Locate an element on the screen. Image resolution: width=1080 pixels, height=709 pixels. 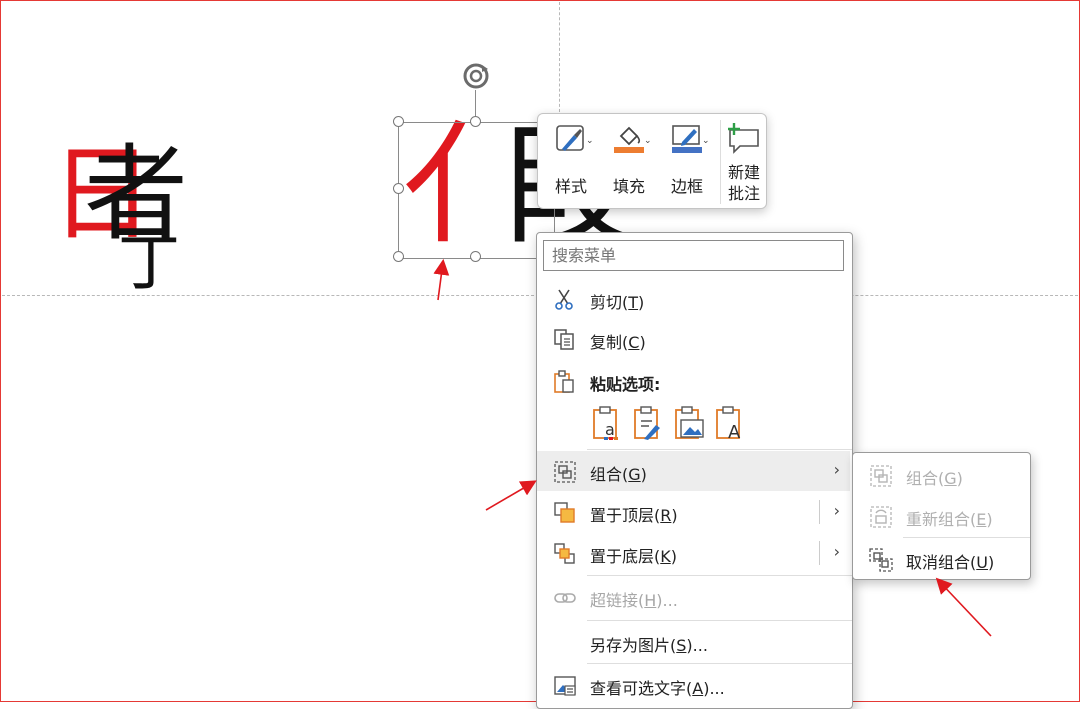
fill-label: 填充 is located at coordinates (628, 186).